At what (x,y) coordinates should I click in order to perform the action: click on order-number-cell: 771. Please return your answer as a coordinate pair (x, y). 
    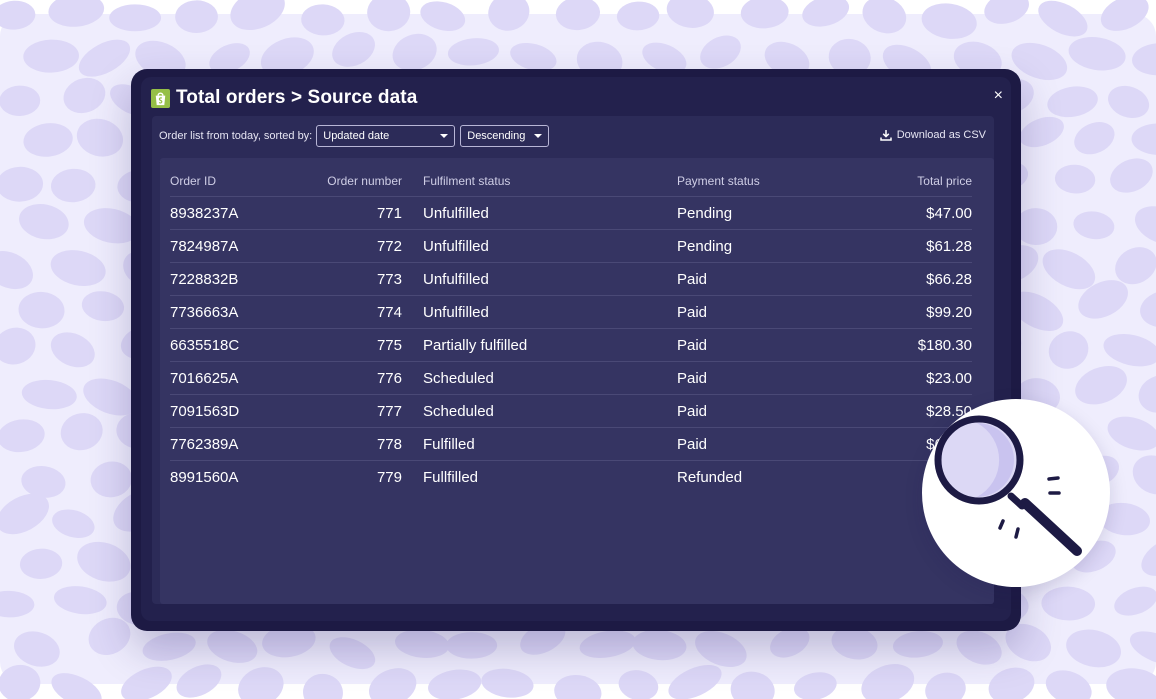
    Looking at the image, I should click on (351, 213).